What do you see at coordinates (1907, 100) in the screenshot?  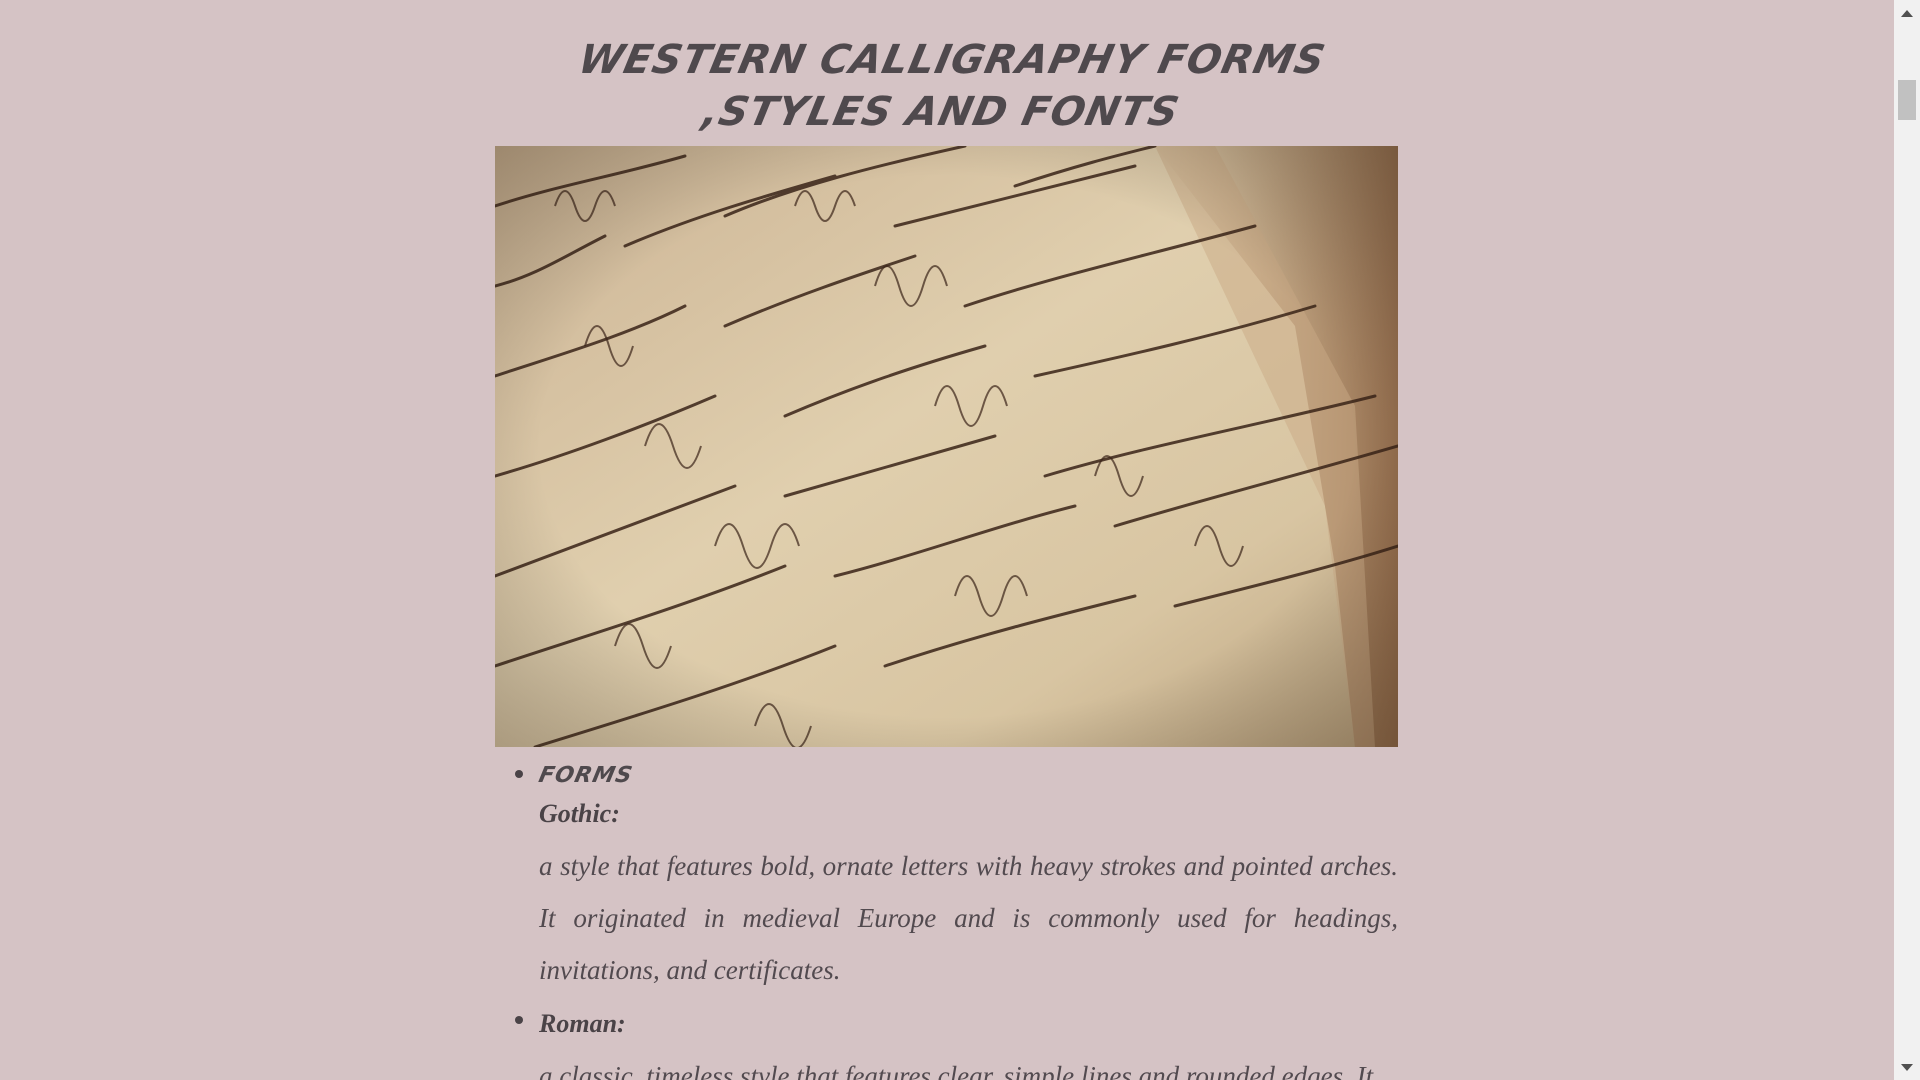 I see `scroll-thumb` at bounding box center [1907, 100].